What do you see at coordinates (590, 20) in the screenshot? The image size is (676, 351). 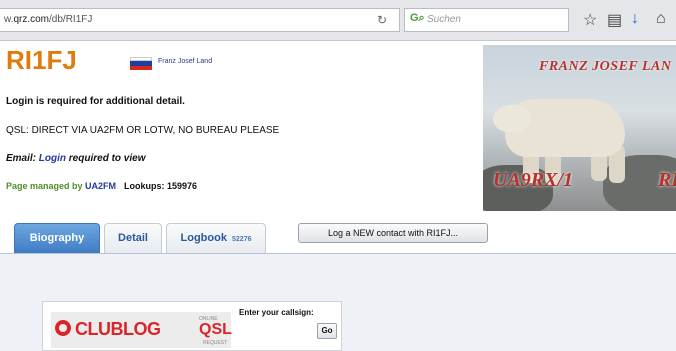 I see `bookmark-star-icon: ☆` at bounding box center [590, 20].